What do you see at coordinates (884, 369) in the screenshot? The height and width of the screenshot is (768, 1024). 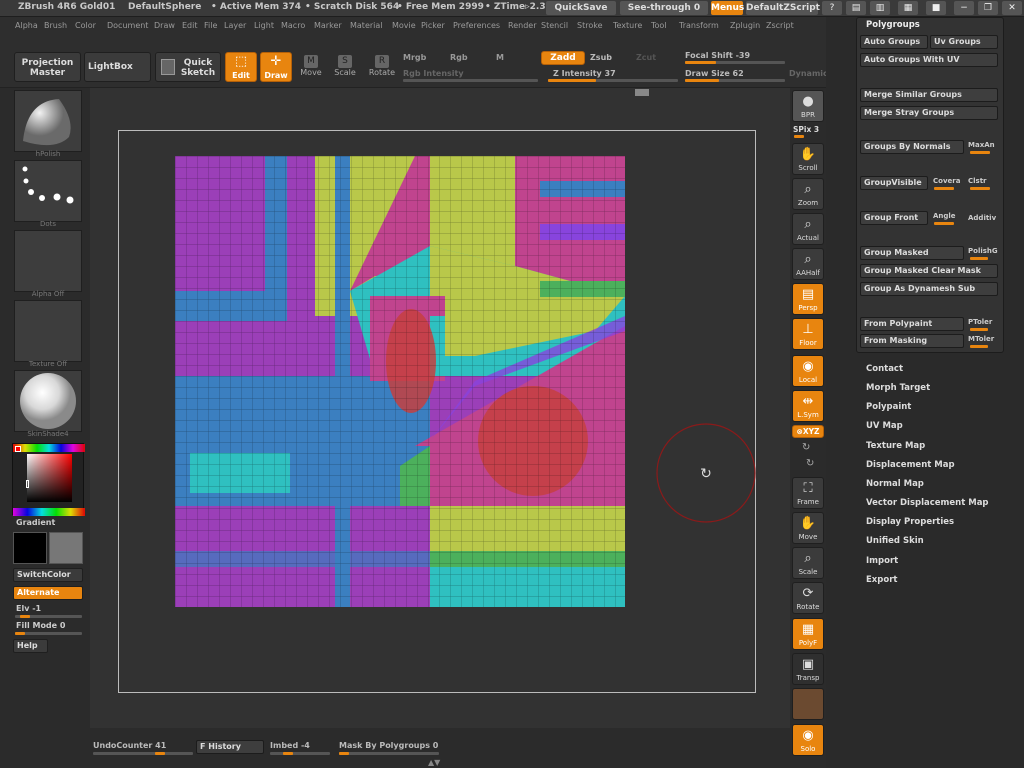 I see `submenu-contact: Contact` at bounding box center [884, 369].